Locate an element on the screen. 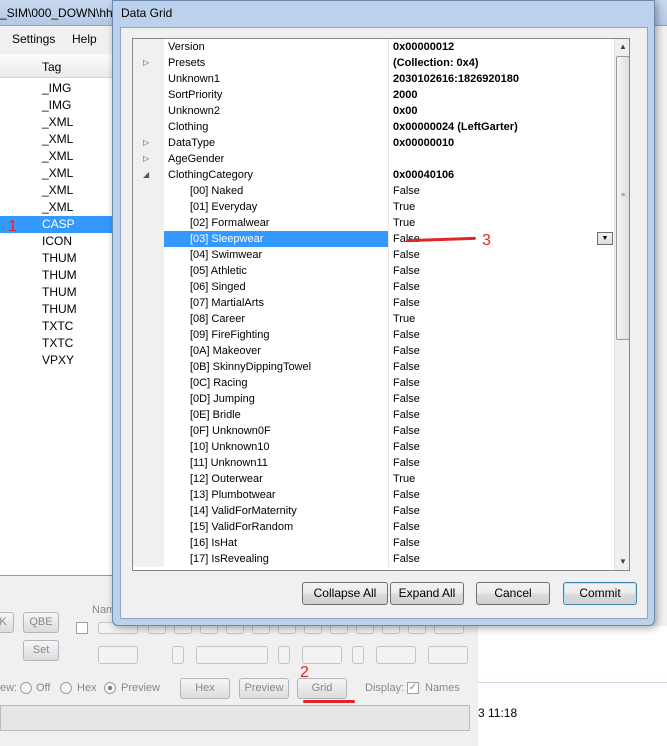 This screenshot has height=746, width=667. menu-help: Help is located at coordinates (84, 39).